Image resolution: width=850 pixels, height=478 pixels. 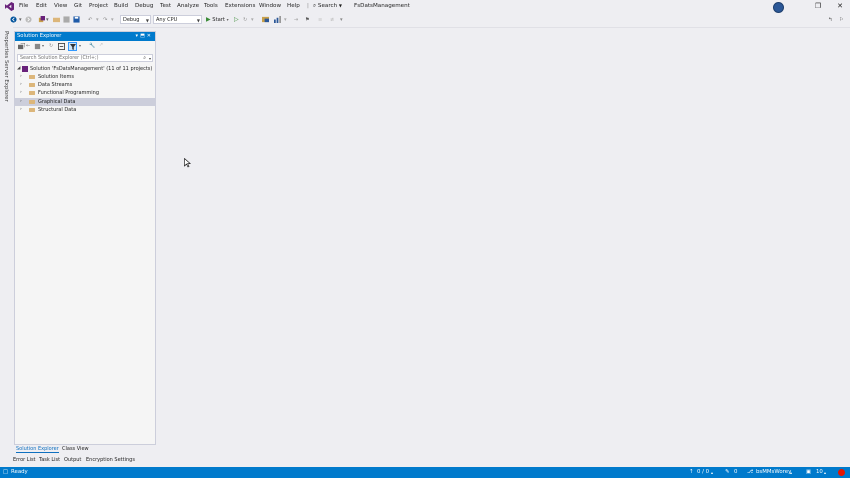 I want to click on line-col-indicator: 0 / 0, so click(x=703, y=472).